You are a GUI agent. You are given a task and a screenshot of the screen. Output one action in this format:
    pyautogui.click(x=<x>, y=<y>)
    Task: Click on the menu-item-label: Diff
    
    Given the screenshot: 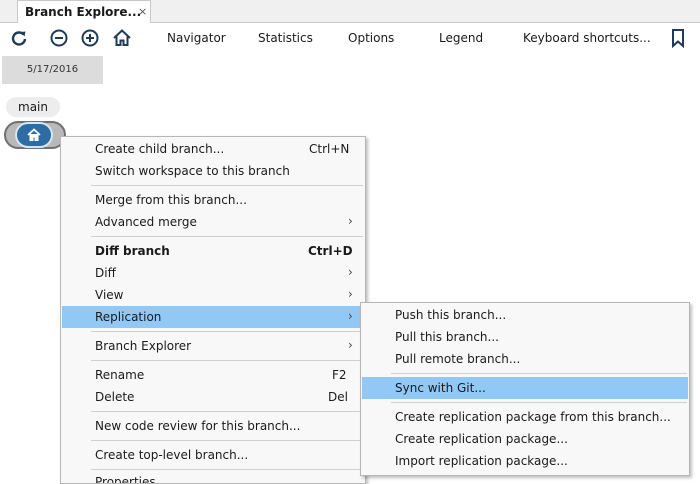 What is the action you would take?
    pyautogui.click(x=105, y=273)
    